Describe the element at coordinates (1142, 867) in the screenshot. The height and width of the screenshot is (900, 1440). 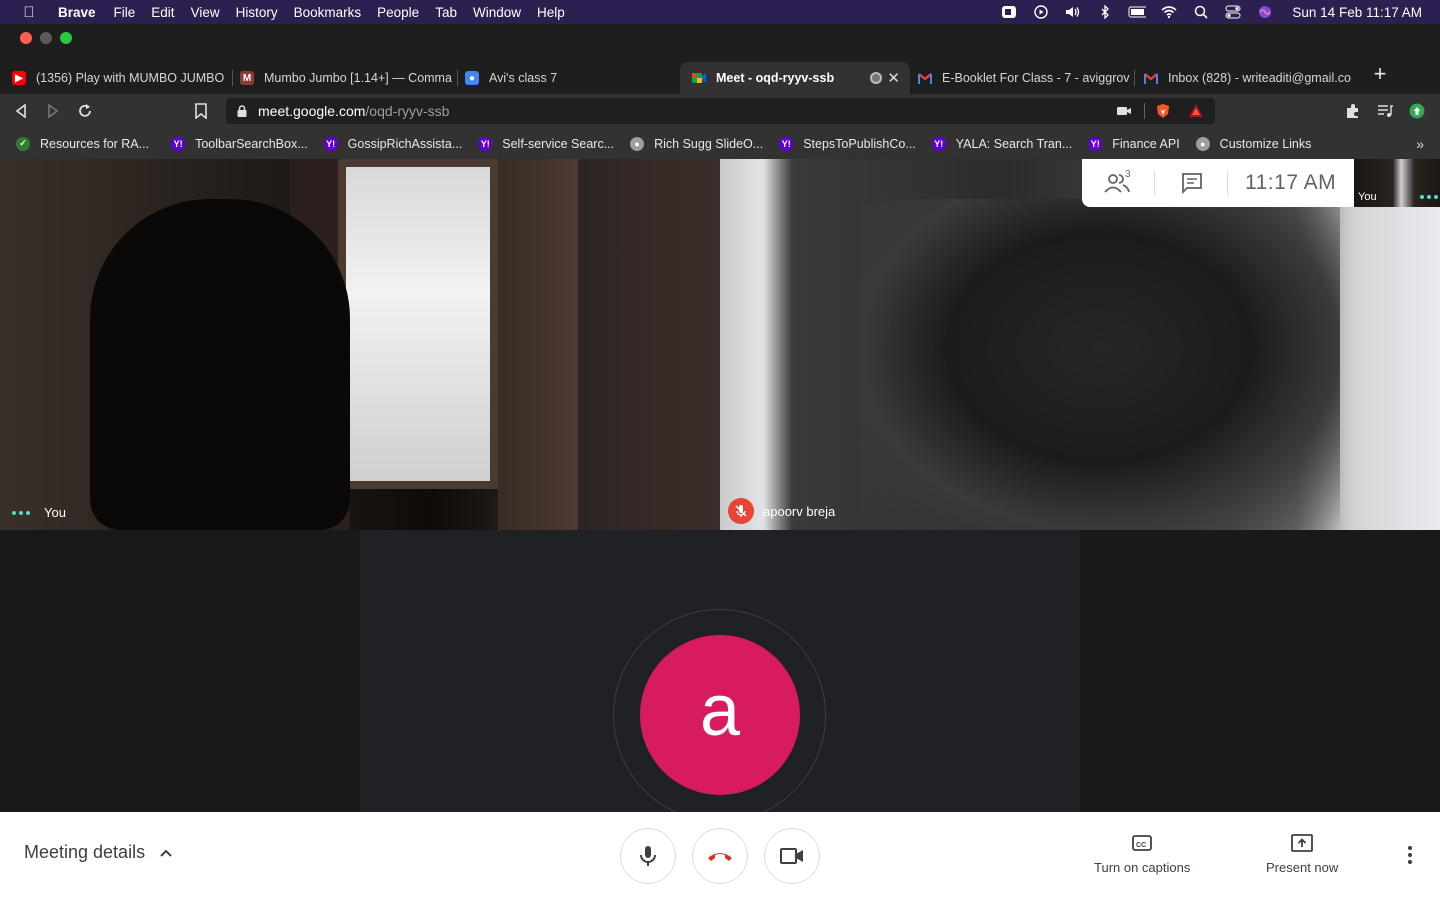
I see `captions-label: Turn on captions` at that location.